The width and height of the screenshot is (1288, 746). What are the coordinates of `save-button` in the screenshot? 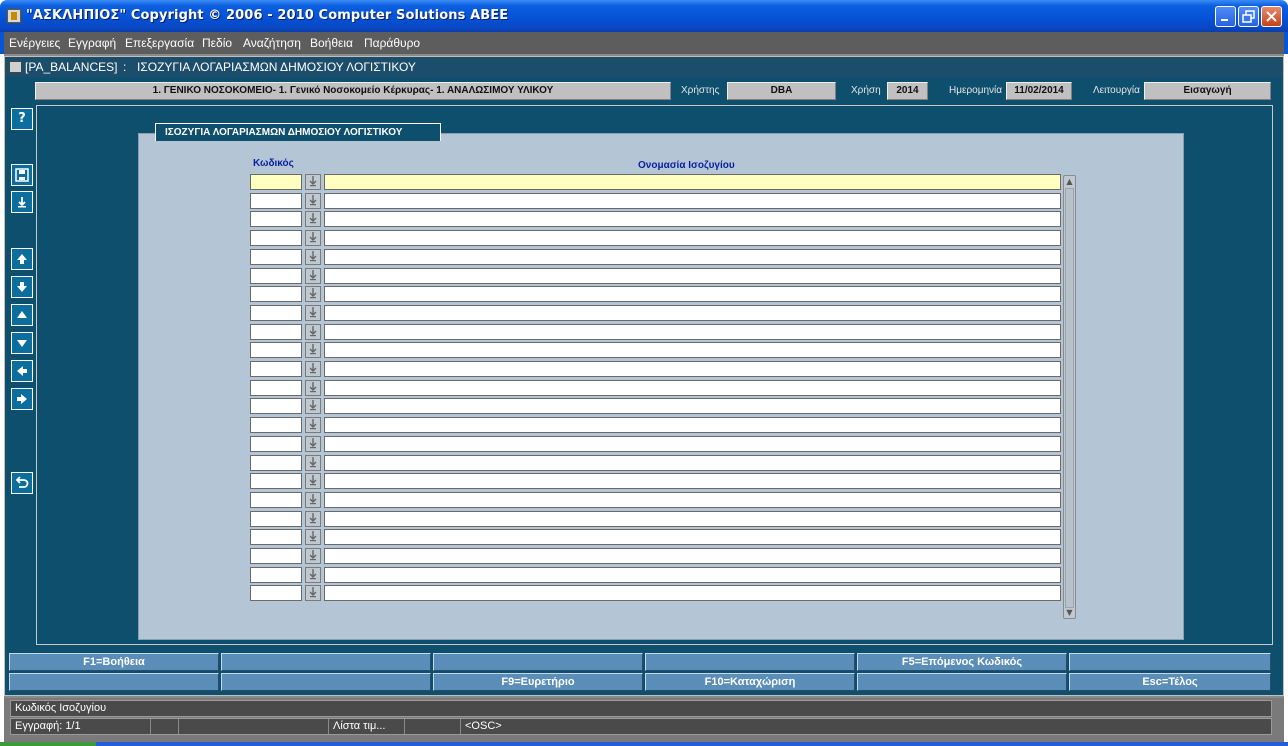 It's located at (22, 175).